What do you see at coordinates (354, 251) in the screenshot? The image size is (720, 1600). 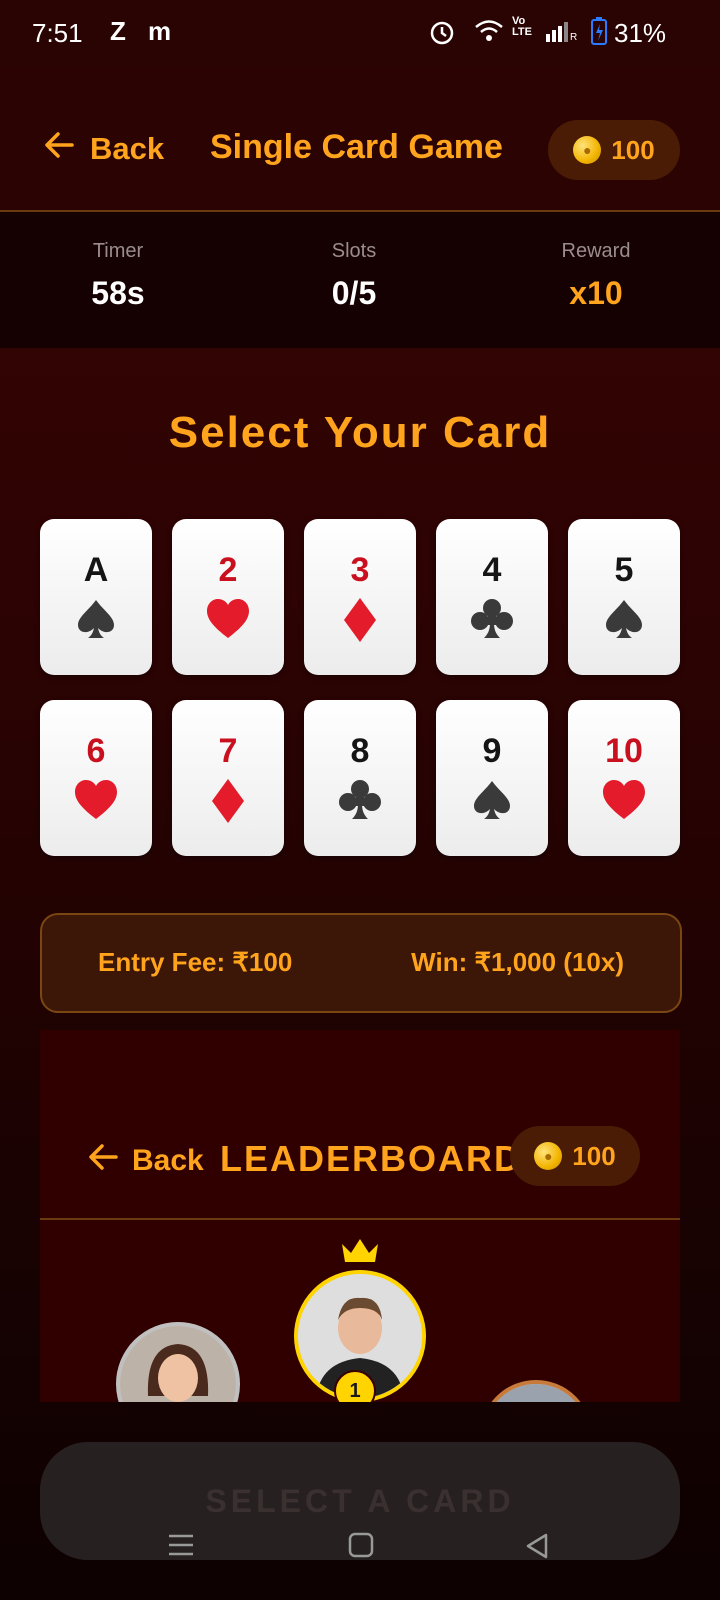 I see `stat-label: Slots` at bounding box center [354, 251].